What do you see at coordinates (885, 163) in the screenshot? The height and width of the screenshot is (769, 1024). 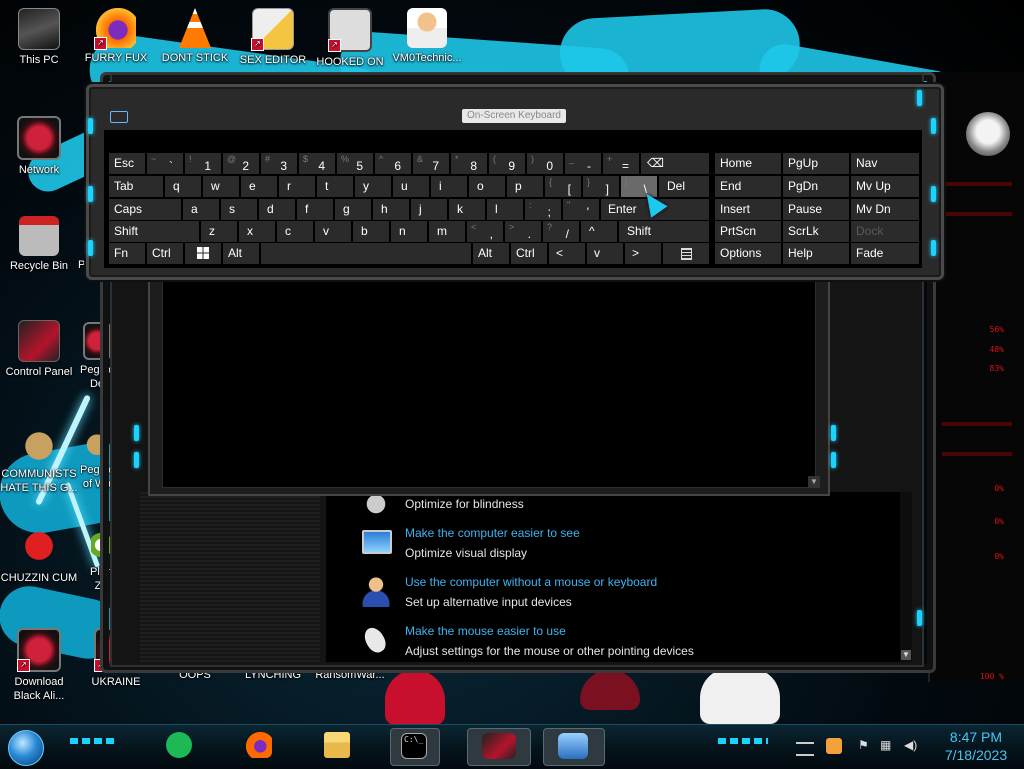 I see `key-nav: Nav` at bounding box center [885, 163].